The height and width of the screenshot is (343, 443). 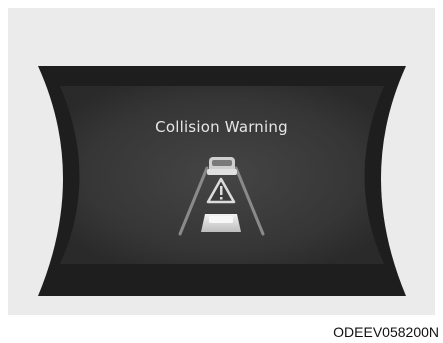 What do you see at coordinates (386, 332) in the screenshot?
I see `figure-reference-code: ODEEV058200N` at bounding box center [386, 332].